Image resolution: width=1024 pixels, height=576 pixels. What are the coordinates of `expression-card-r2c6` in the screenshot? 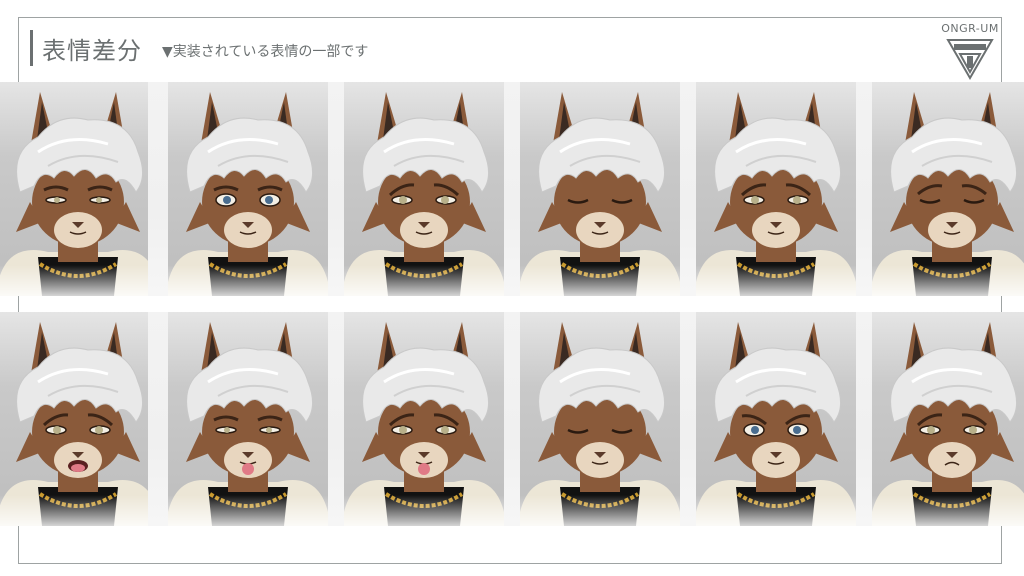 It's located at (948, 419).